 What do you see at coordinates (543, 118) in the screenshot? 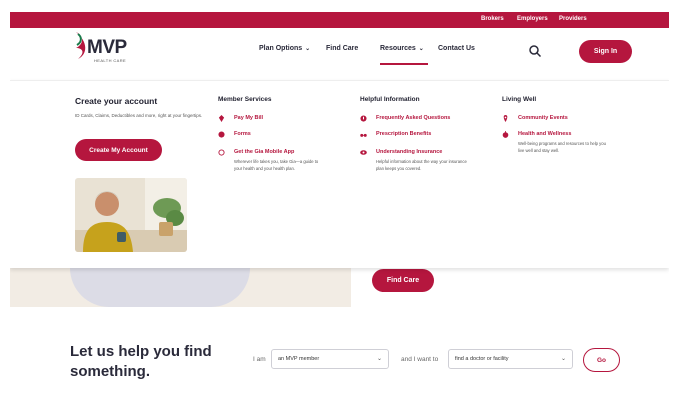
I see `menu-item-label: Community Events` at bounding box center [543, 118].